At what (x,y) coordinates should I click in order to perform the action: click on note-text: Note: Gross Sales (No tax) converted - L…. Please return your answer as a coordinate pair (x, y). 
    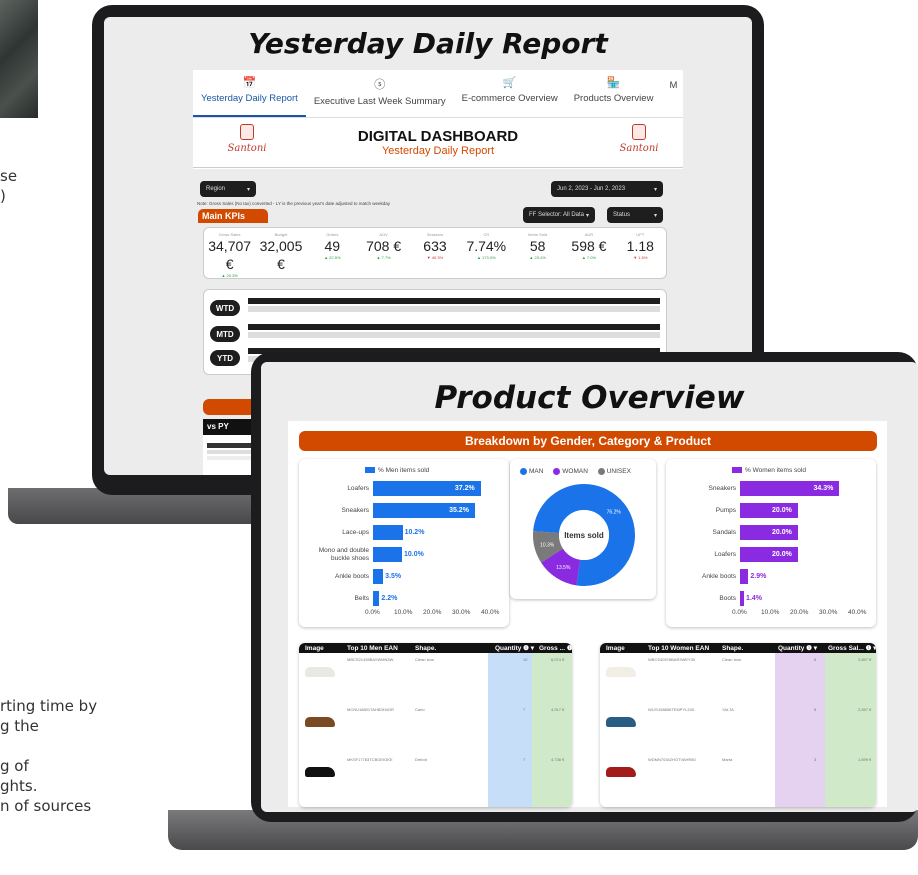
    Looking at the image, I should click on (294, 203).